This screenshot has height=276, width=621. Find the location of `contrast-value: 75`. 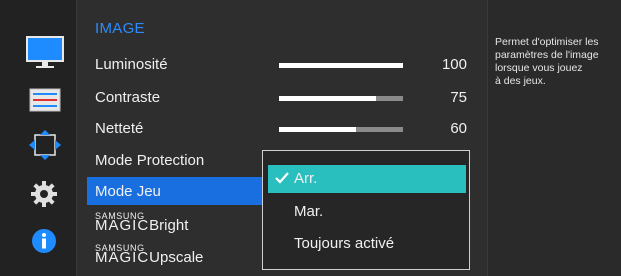

contrast-value: 75 is located at coordinates (458, 97).